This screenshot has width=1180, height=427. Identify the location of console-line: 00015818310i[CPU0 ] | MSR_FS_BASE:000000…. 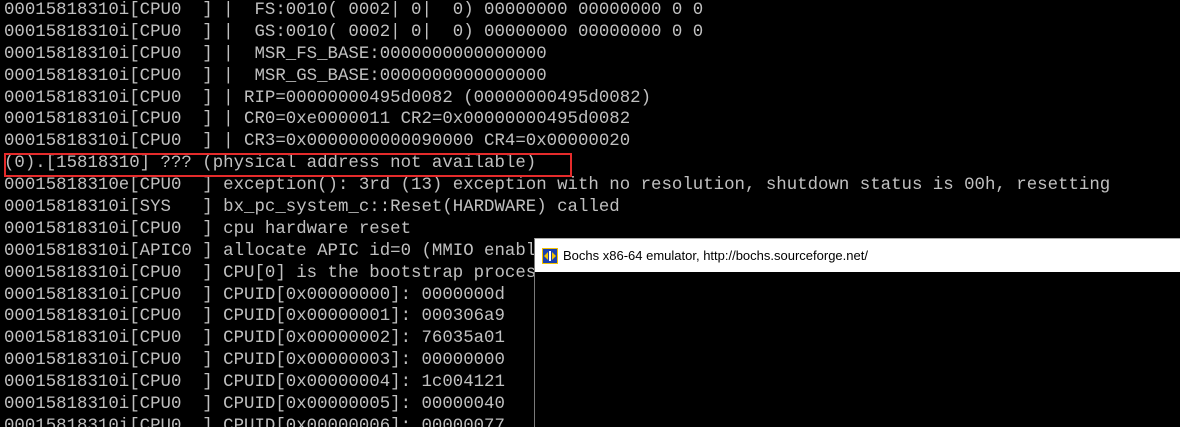
(275, 54).